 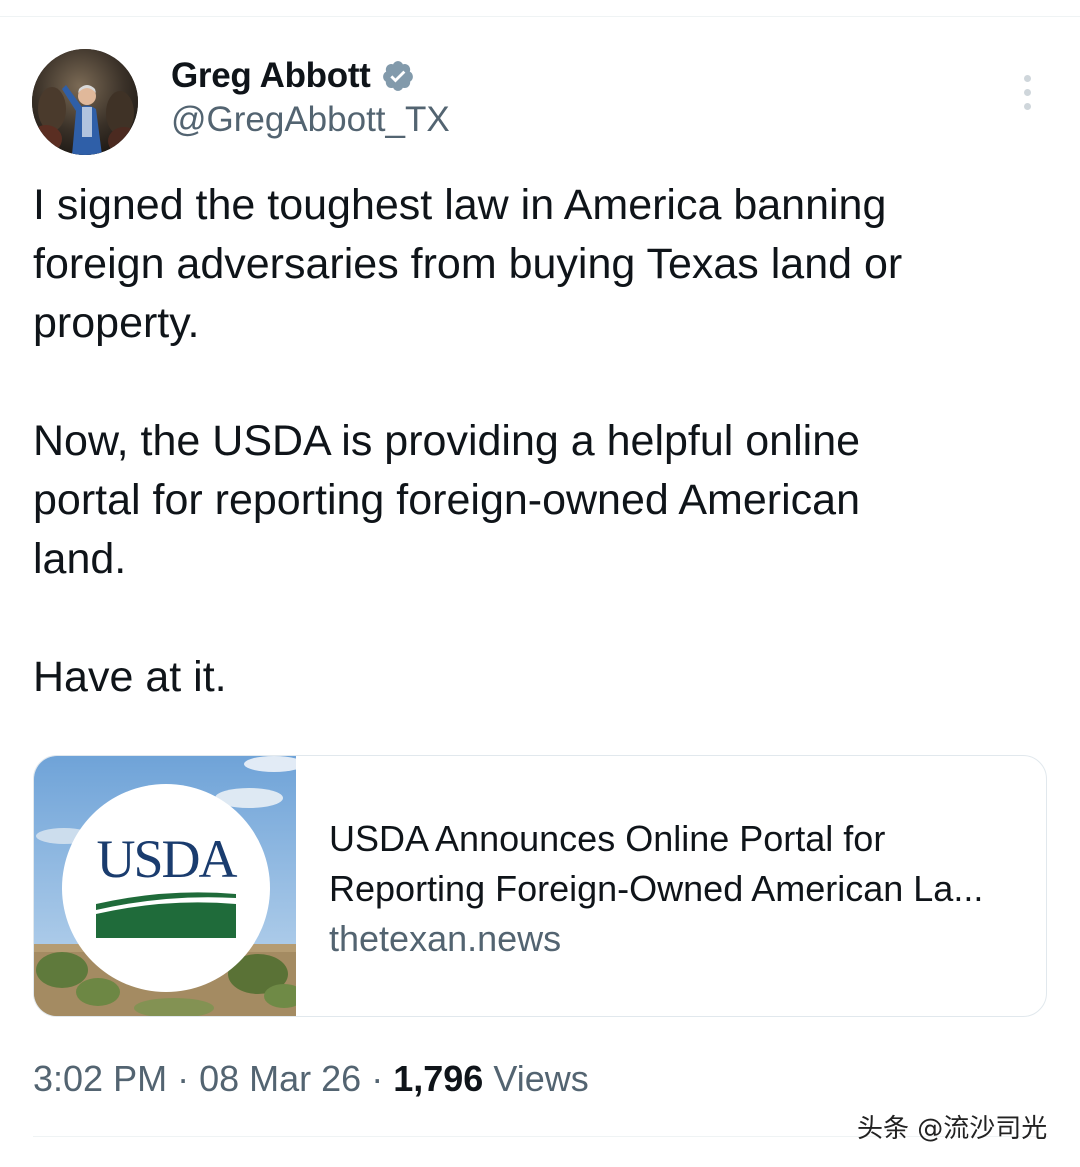 I want to click on more-options-button, so click(x=1027, y=92).